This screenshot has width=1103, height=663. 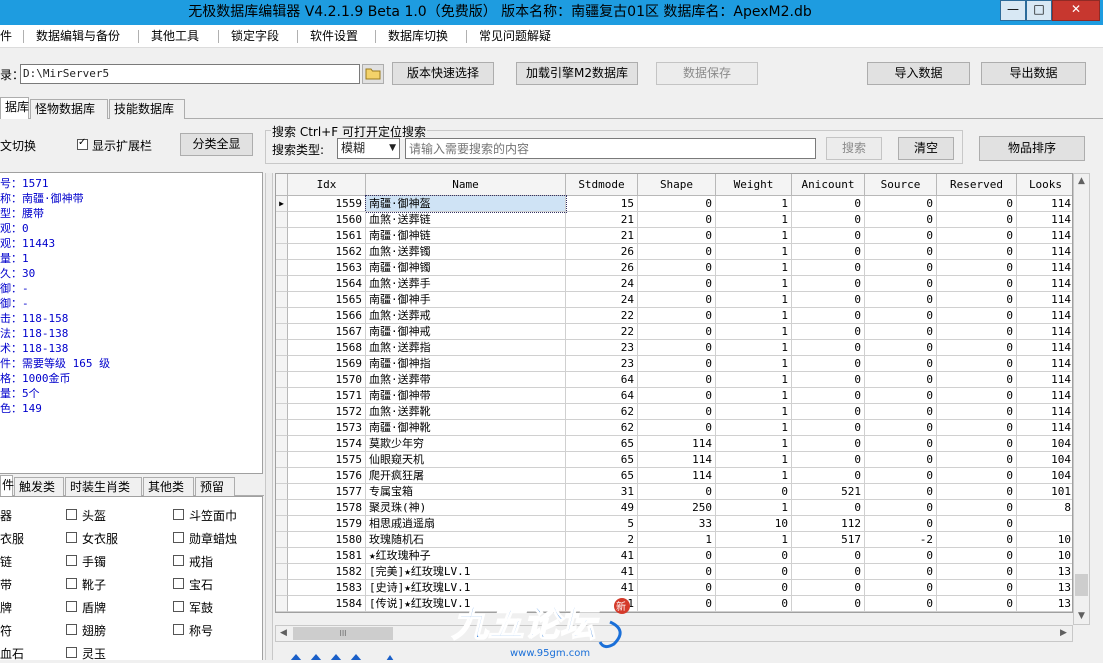 What do you see at coordinates (327, 284) in the screenshot?
I see `table-cell-idx: 1564` at bounding box center [327, 284].